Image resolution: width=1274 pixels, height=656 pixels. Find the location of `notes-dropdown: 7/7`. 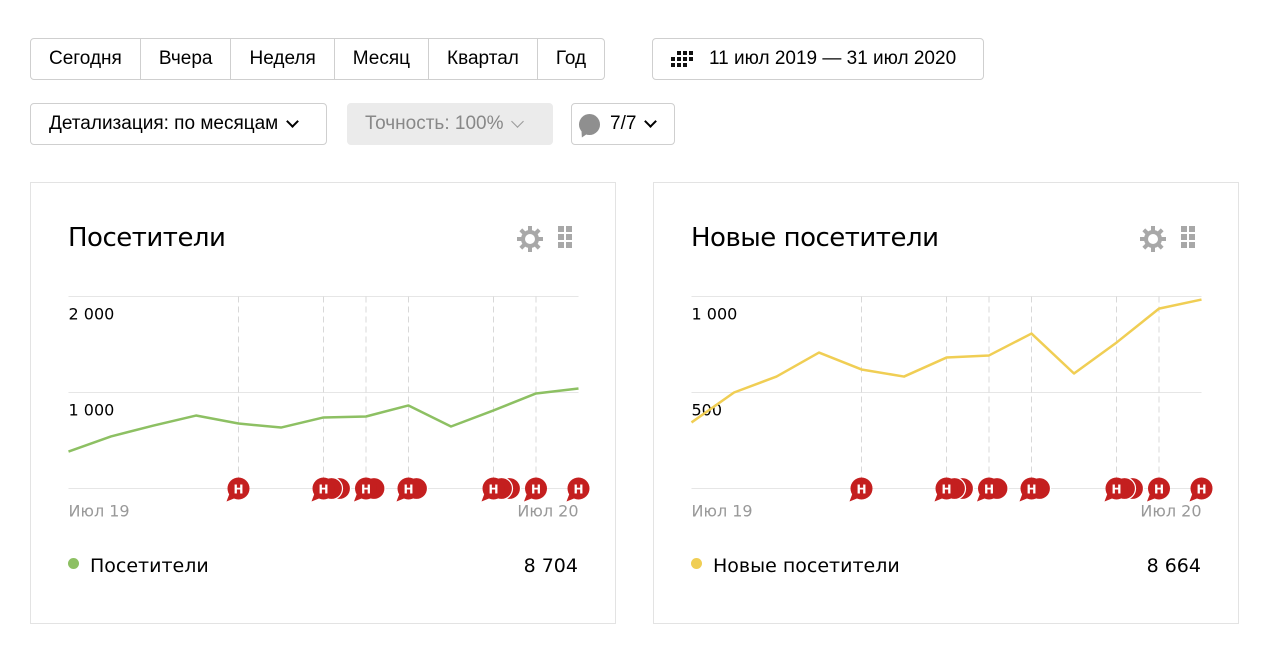

notes-dropdown: 7/7 is located at coordinates (623, 124).